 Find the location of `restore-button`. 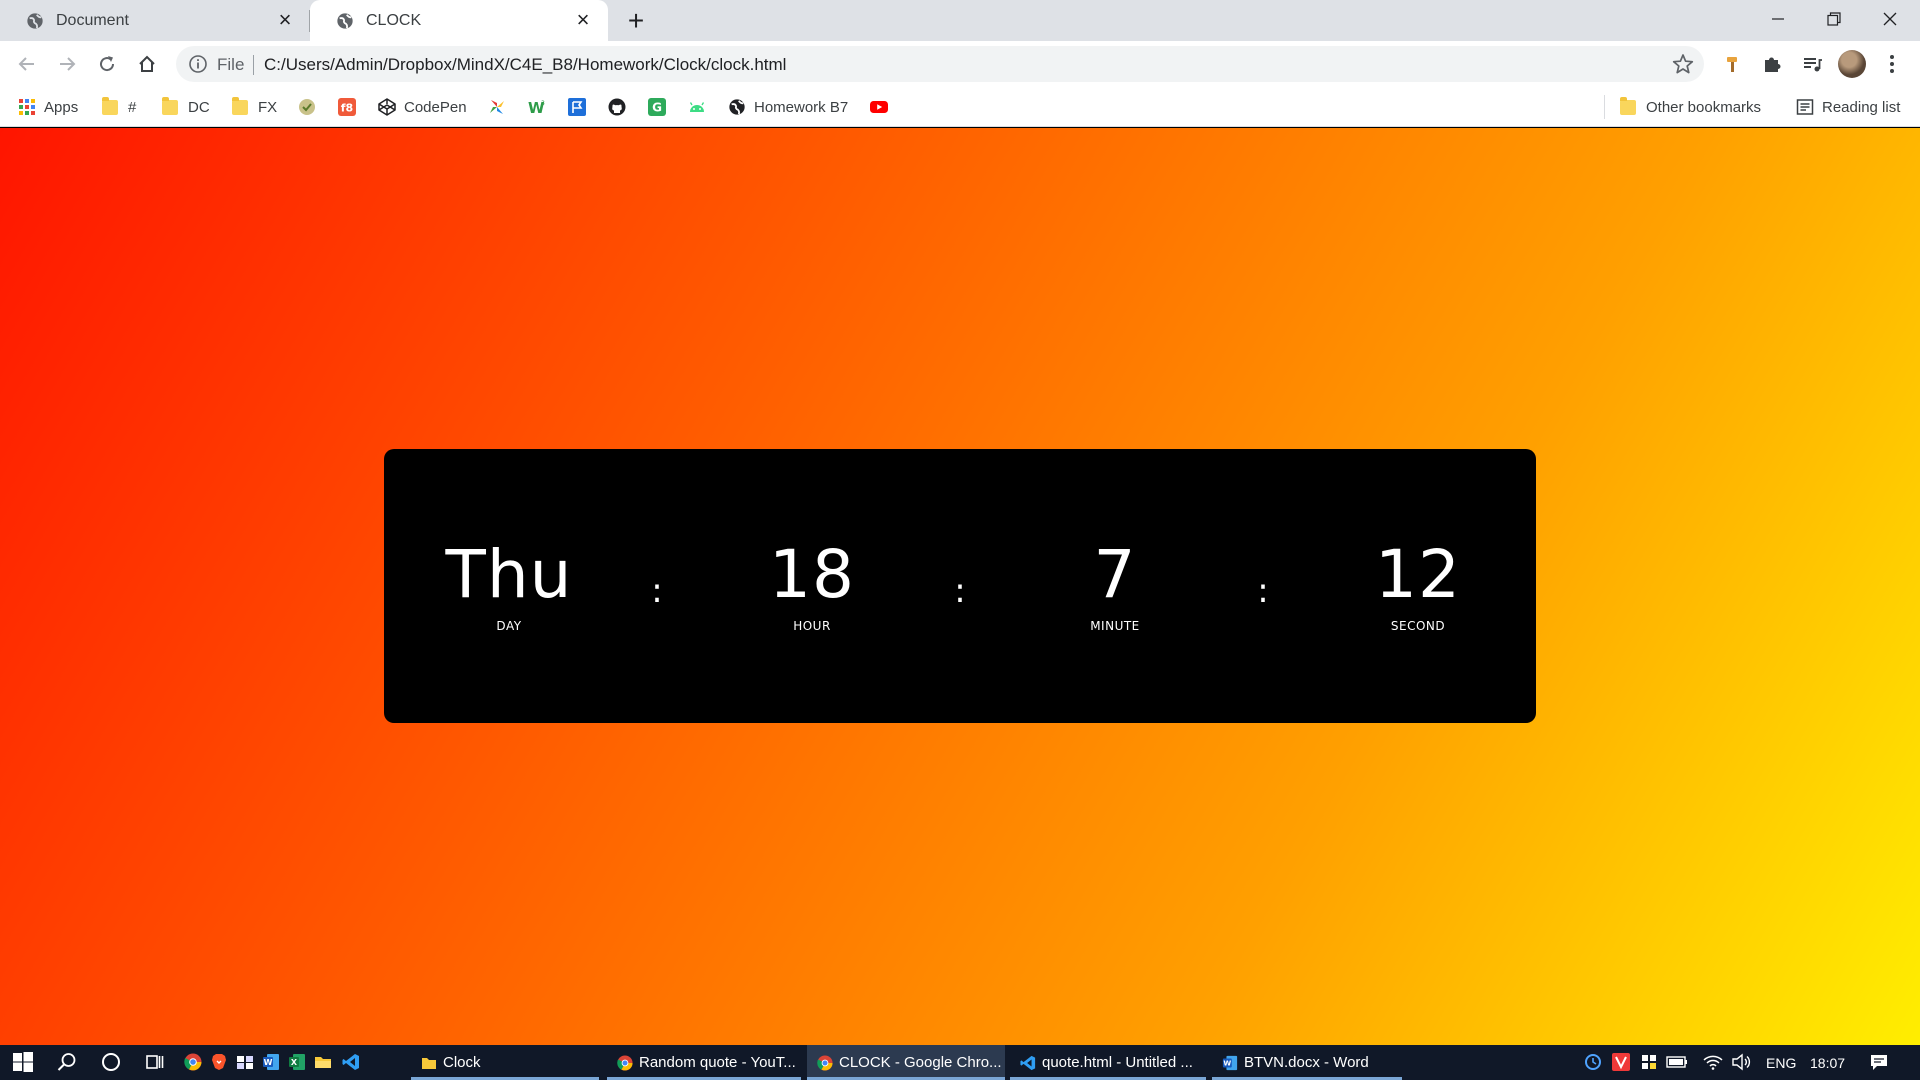

restore-button is located at coordinates (1834, 19).